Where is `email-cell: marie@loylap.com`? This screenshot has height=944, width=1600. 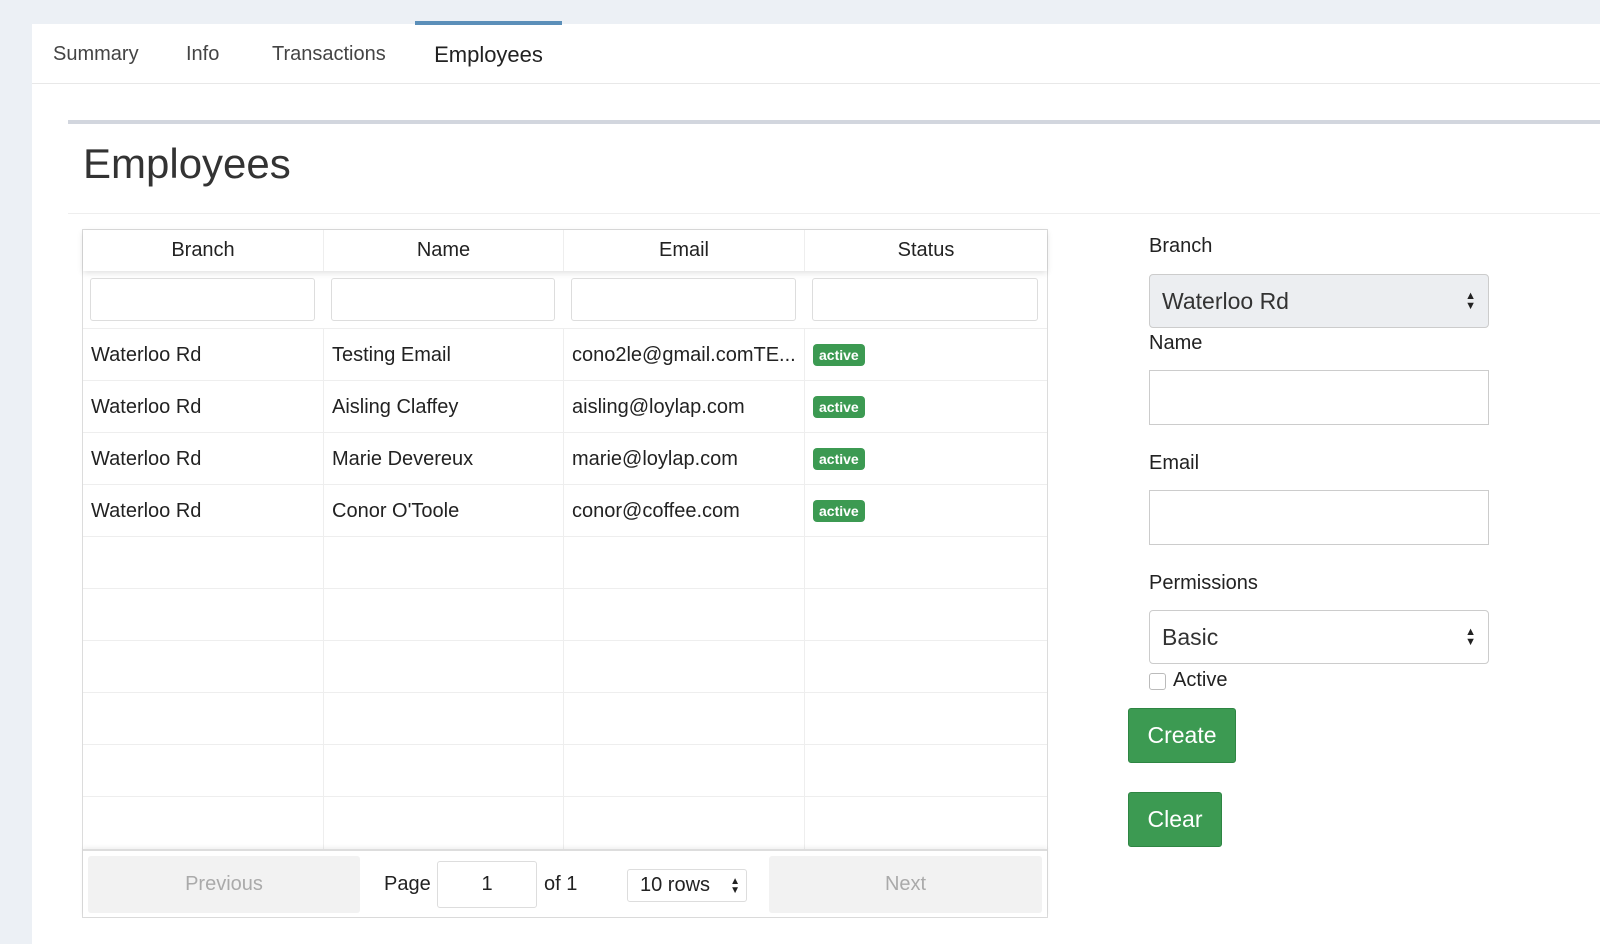
email-cell: marie@loylap.com is located at coordinates (684, 459).